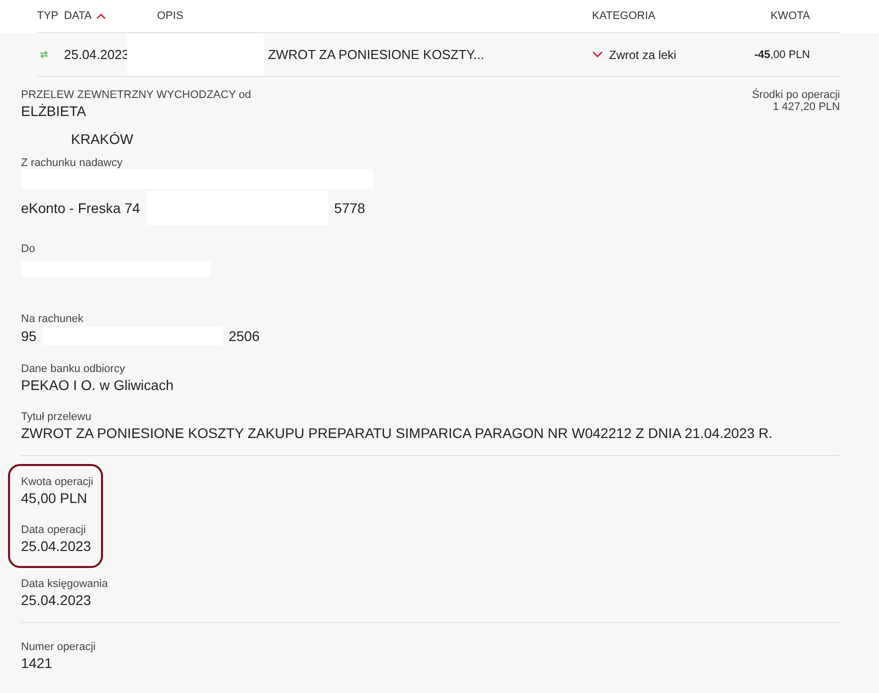 Image resolution: width=879 pixels, height=693 pixels. I want to click on column-header: KATEGORIA, so click(667, 16).